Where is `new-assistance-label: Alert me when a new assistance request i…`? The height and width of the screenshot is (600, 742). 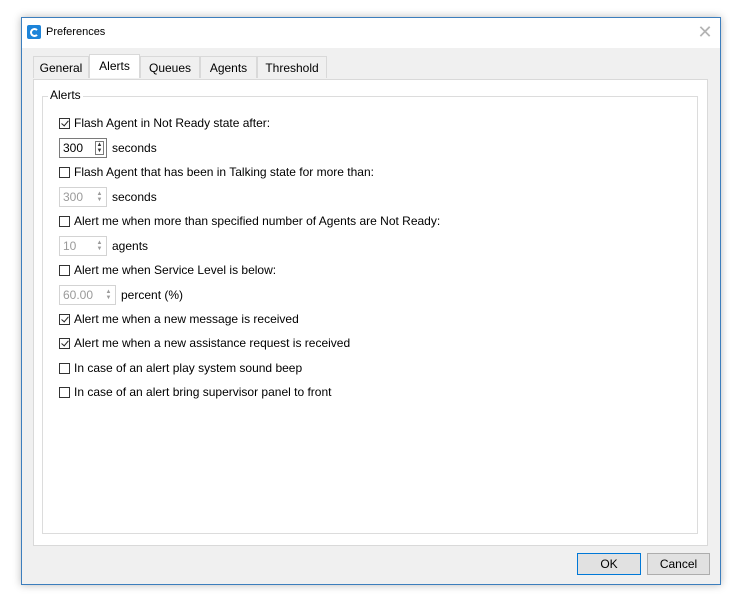
new-assistance-label: Alert me when a new assistance request i… is located at coordinates (212, 343).